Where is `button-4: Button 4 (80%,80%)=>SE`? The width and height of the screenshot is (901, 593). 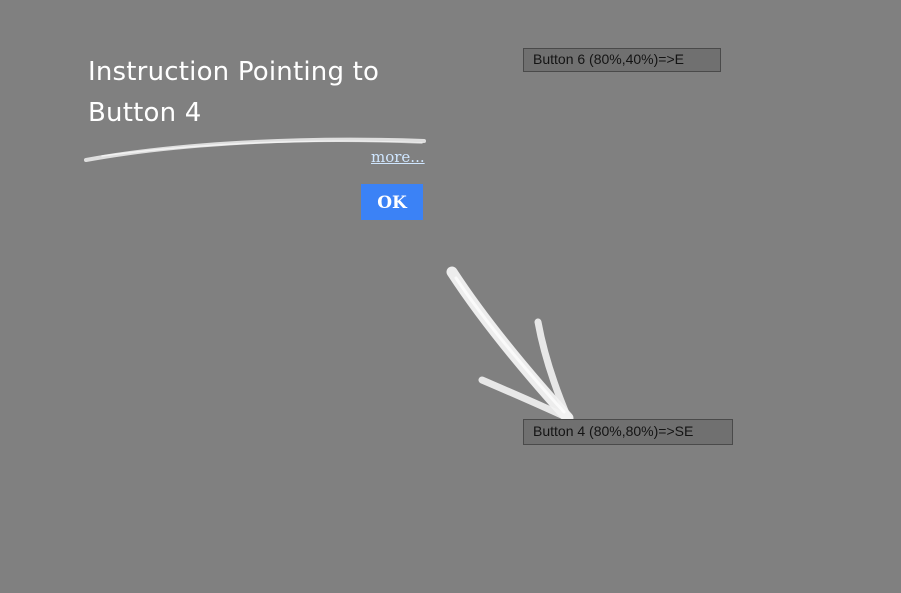
button-4: Button 4 (80%,80%)=>SE is located at coordinates (628, 432).